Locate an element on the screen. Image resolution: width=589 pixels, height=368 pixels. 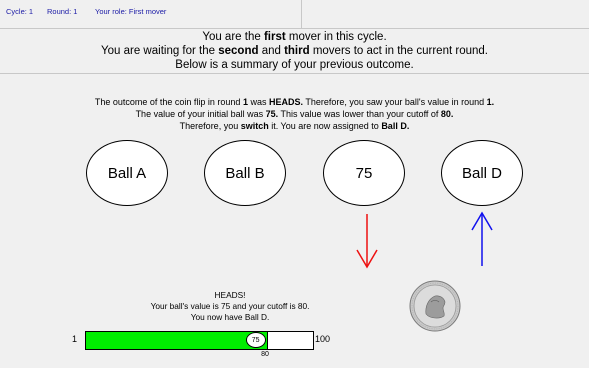
quarter-coin-icon is located at coordinates (435, 306).